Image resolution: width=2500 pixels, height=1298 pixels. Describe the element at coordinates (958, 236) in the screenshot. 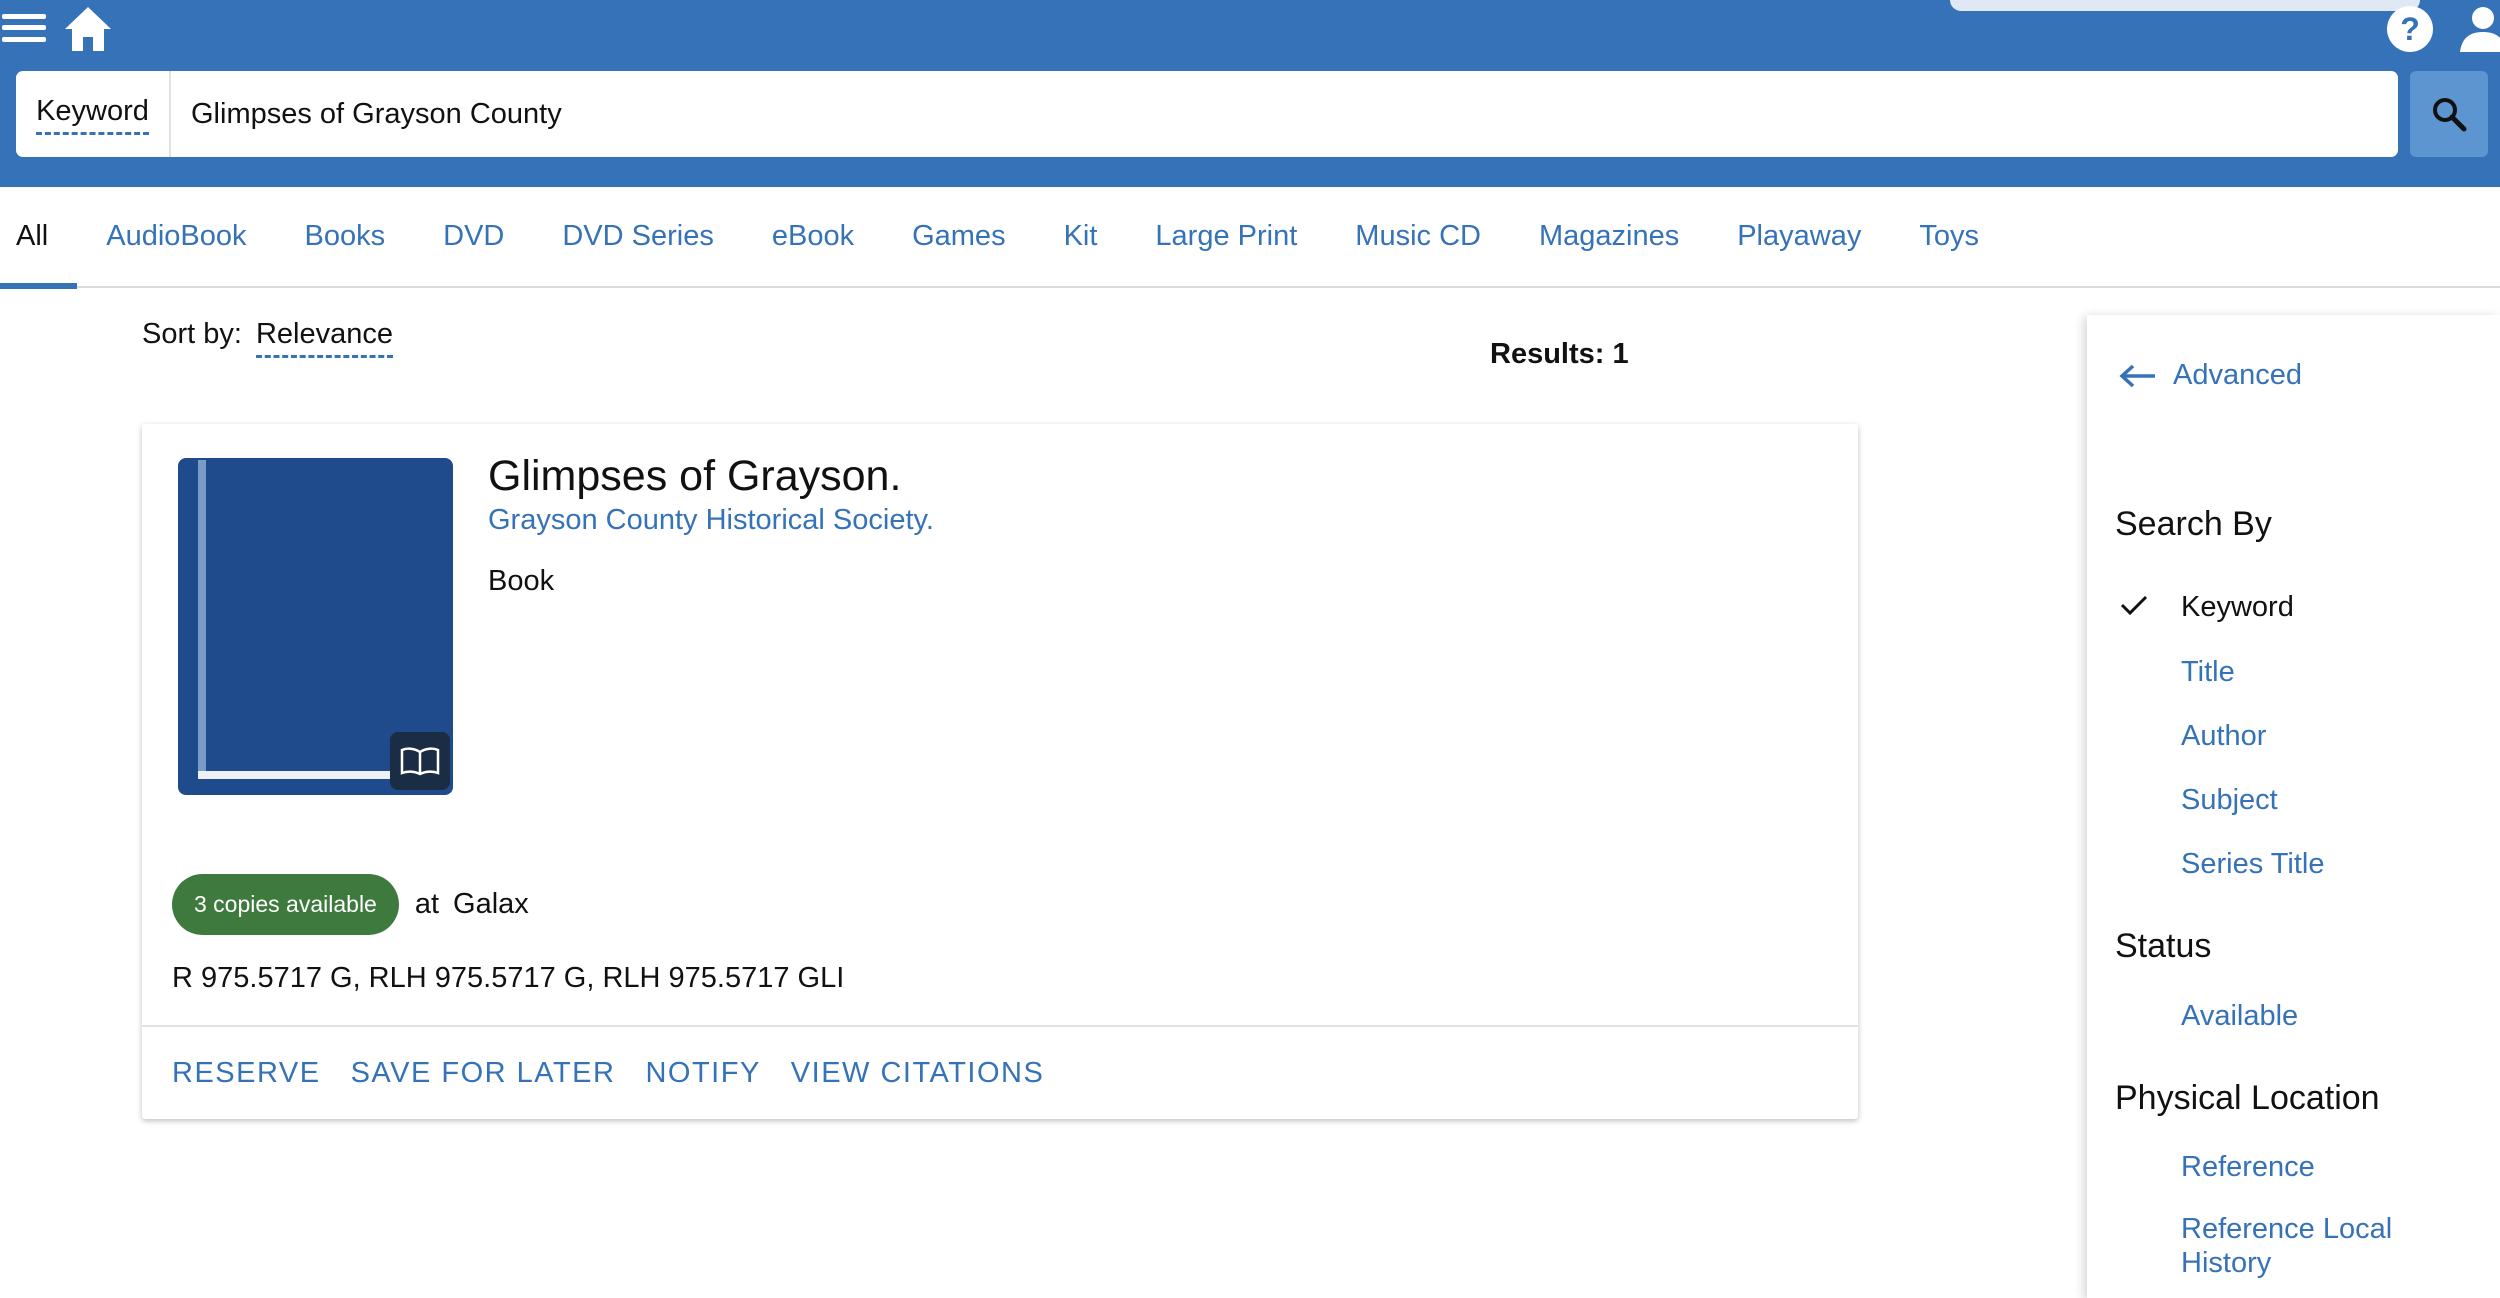

I see `tab-games: Games` at that location.